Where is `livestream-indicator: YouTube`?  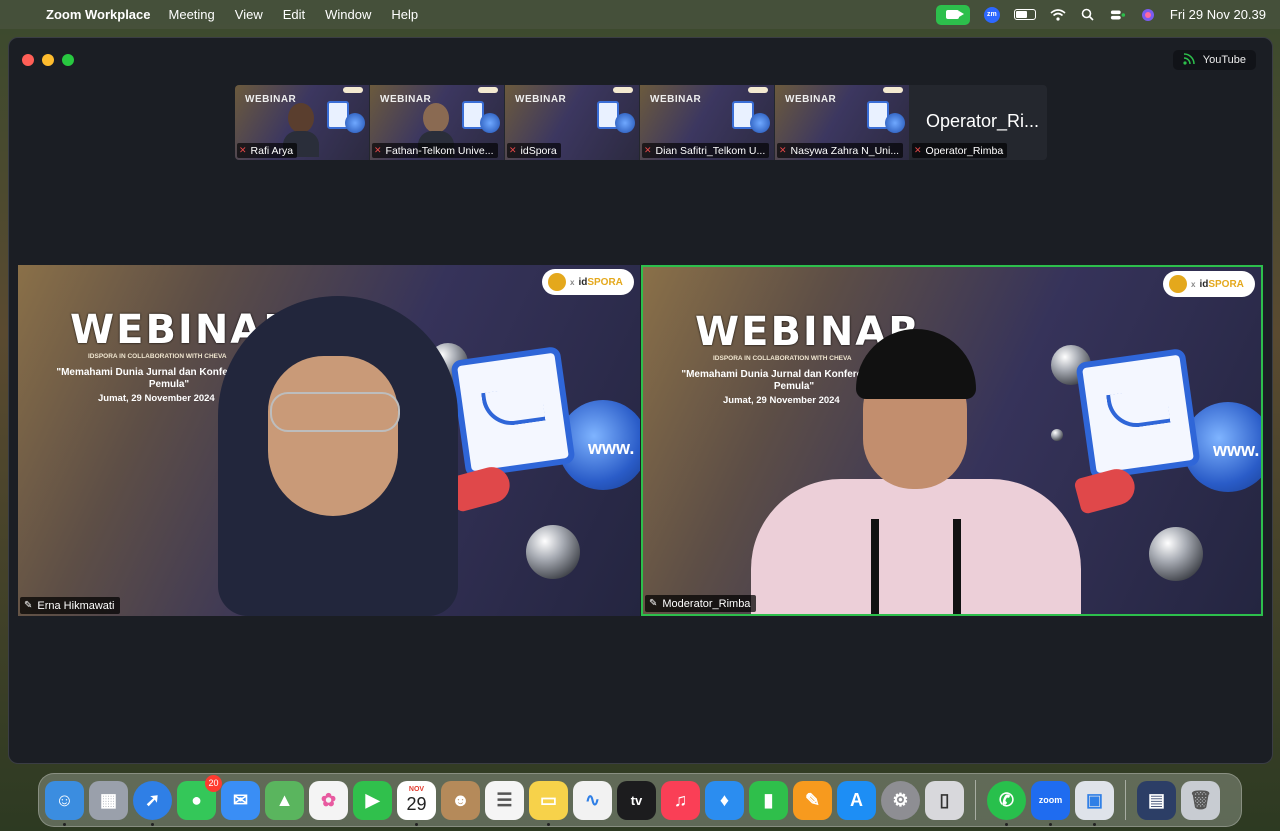
livestream-indicator: YouTube is located at coordinates (1214, 60).